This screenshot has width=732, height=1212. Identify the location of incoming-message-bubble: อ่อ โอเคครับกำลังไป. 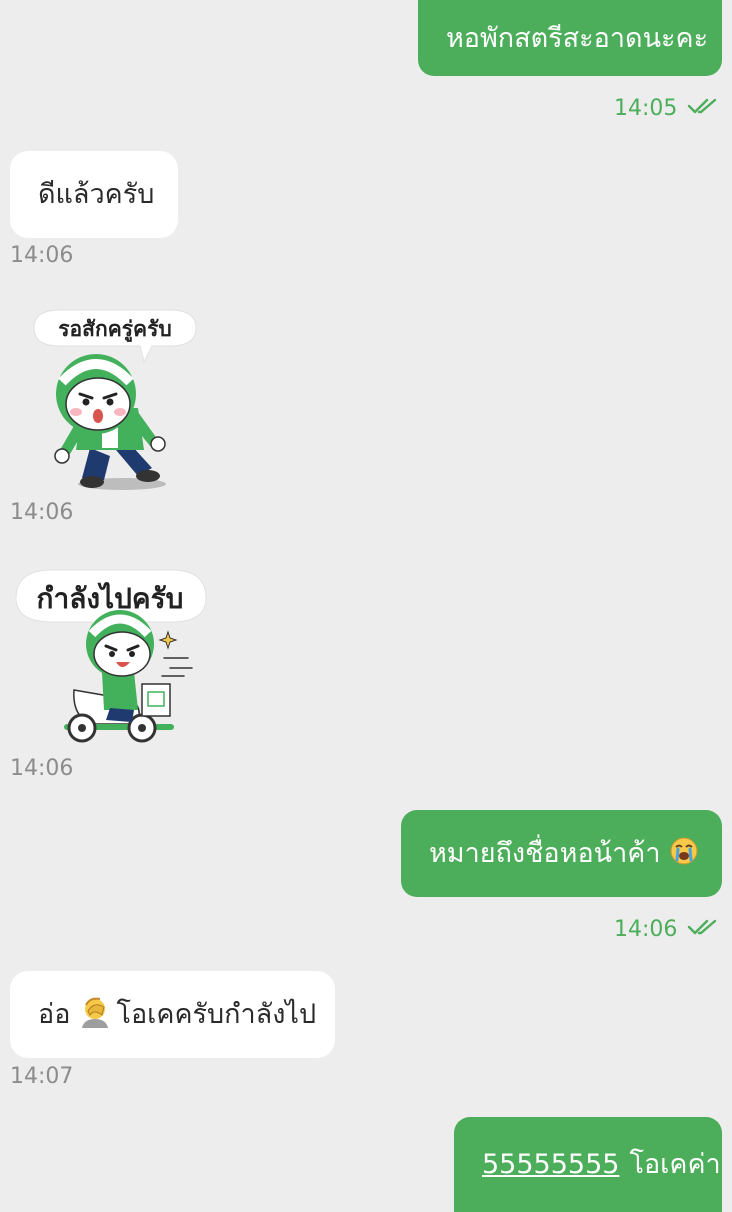
(172, 1014).